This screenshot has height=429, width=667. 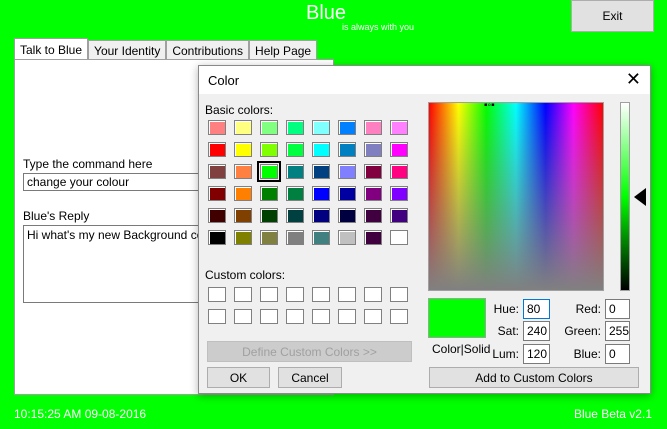 I want to click on cancel-button: Cancel, so click(x=310, y=377).